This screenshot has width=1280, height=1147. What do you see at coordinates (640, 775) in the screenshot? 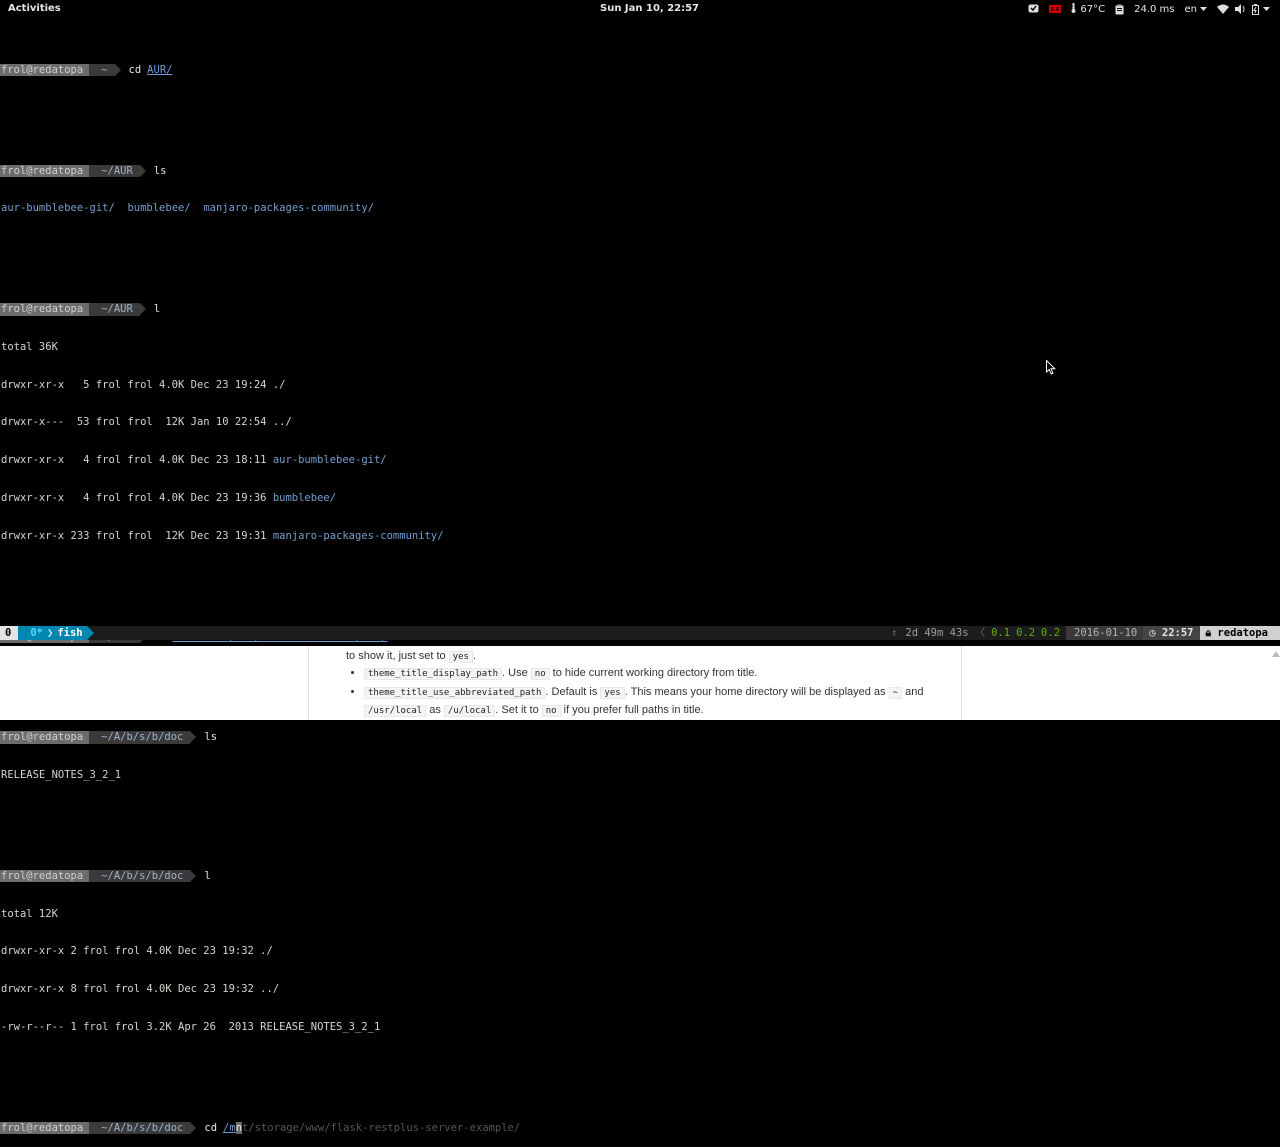
I see `ls-output: RELEASE_NOTES_3_2_1` at bounding box center [640, 775].